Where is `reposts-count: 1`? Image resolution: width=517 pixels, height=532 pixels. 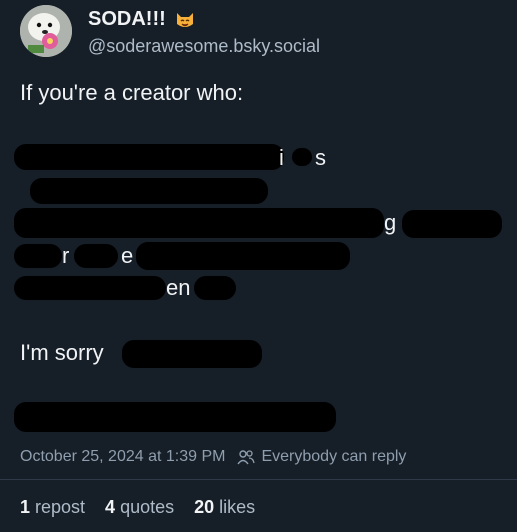 reposts-count: 1 is located at coordinates (28, 507).